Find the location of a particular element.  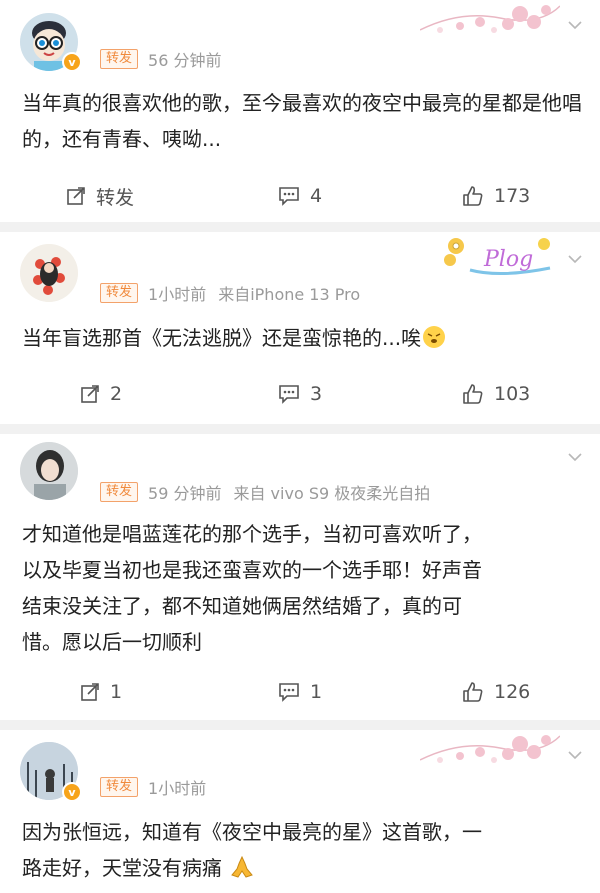

praying-hands-emoji-icon is located at coordinates (242, 866).